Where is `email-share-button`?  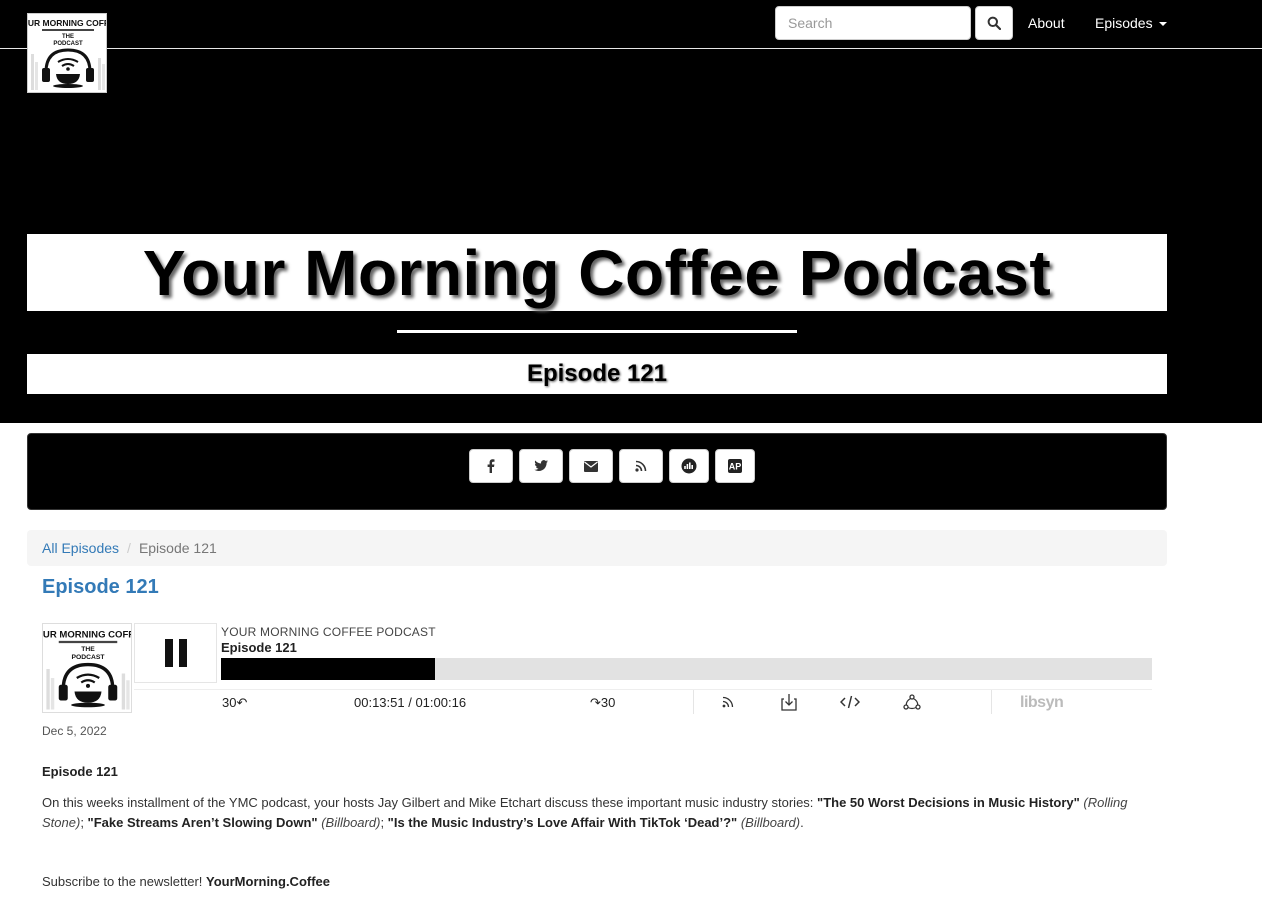
email-share-button is located at coordinates (591, 466).